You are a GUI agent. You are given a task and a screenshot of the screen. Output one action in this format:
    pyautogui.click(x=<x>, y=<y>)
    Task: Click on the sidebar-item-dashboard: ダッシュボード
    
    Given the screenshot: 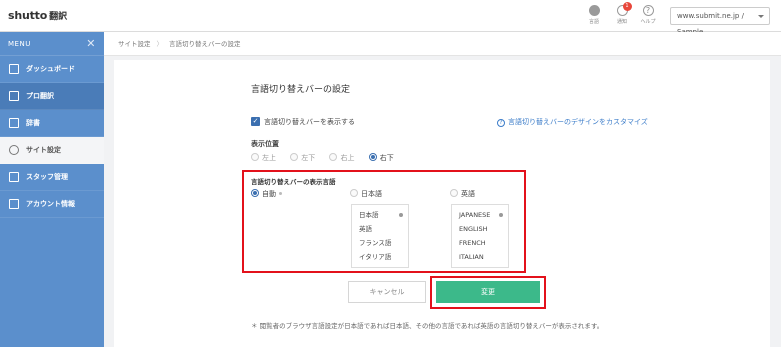 What is the action you would take?
    pyautogui.click(x=52, y=69)
    